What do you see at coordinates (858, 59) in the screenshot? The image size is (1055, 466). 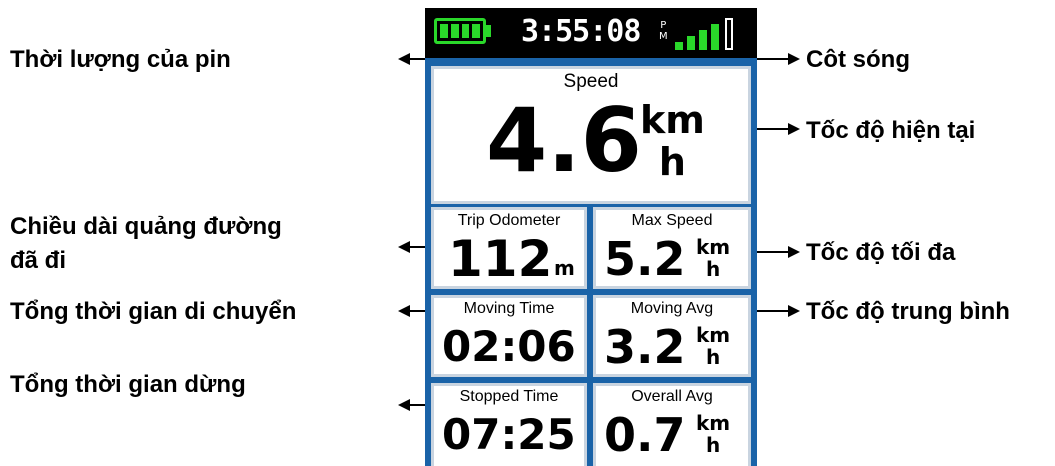 I see `signal-annotation: Côt sóng` at bounding box center [858, 59].